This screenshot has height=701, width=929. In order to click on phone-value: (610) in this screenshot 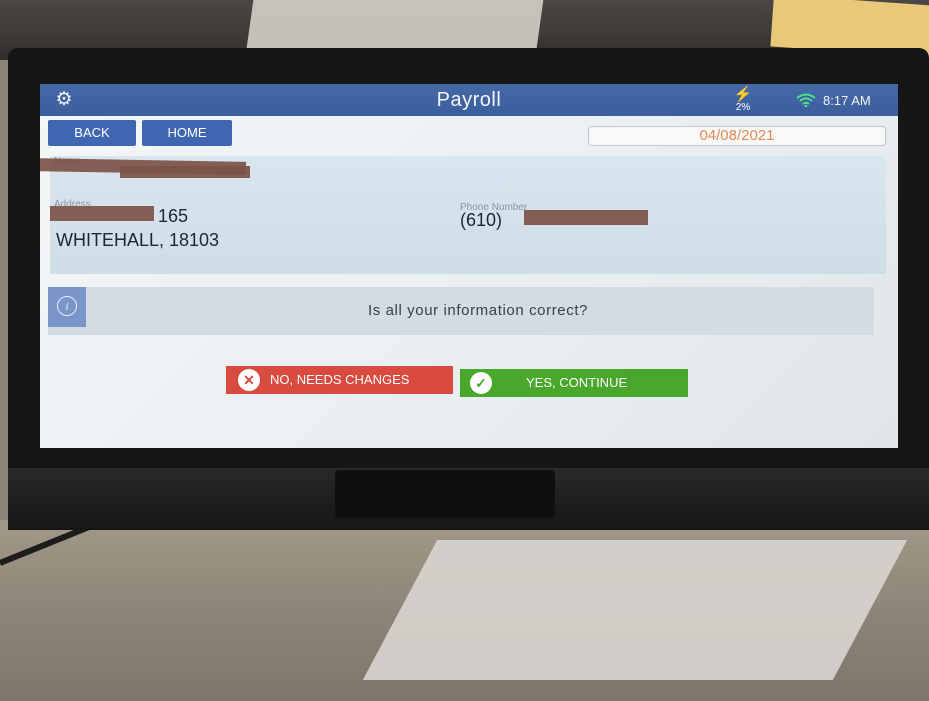, I will do `click(481, 220)`.